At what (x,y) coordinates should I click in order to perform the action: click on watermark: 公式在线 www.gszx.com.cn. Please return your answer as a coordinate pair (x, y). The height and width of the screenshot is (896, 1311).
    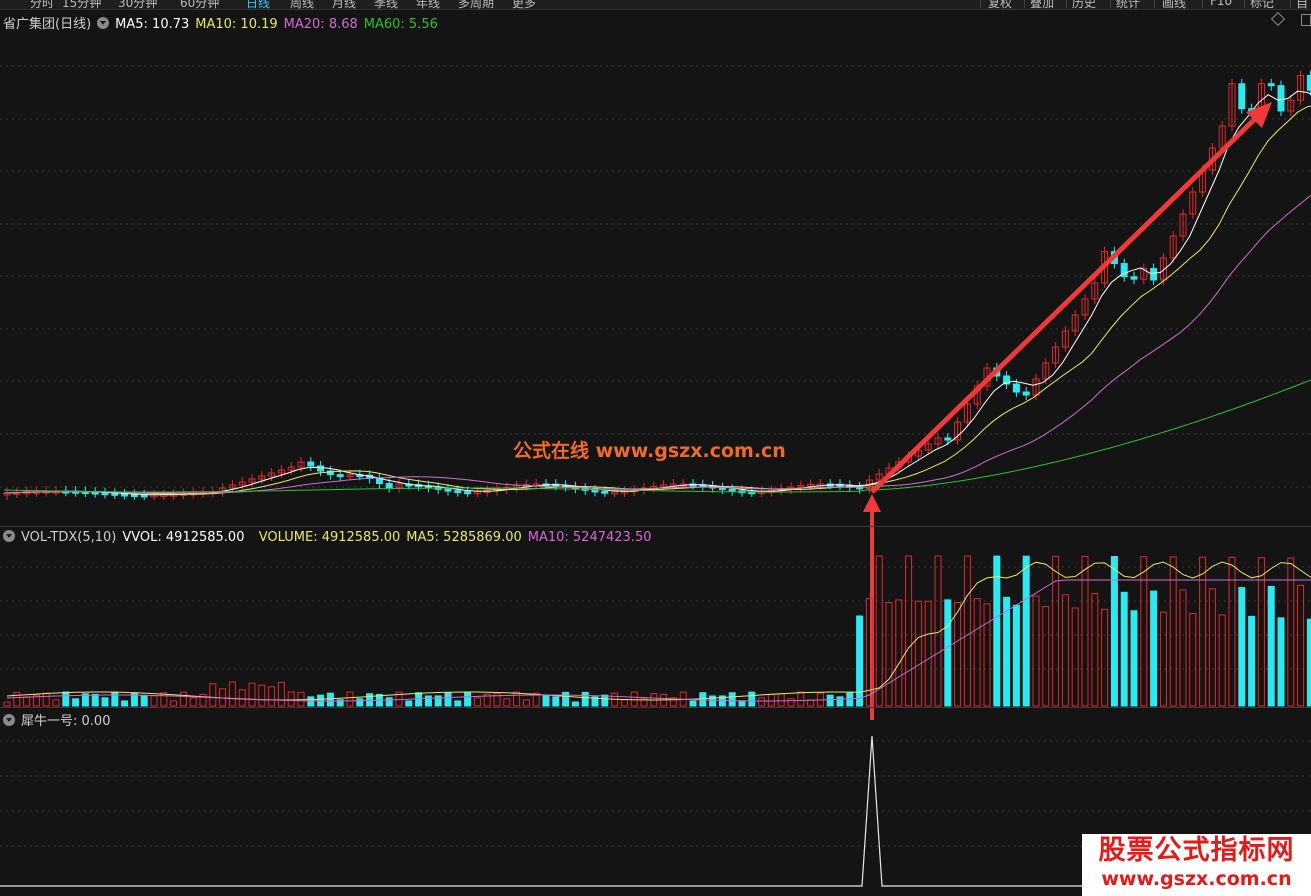
    Looking at the image, I should click on (649, 451).